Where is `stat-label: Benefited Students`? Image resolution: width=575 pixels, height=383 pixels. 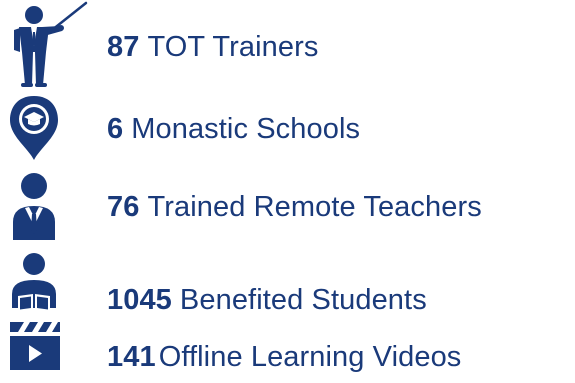
stat-label: Benefited Students is located at coordinates (303, 300).